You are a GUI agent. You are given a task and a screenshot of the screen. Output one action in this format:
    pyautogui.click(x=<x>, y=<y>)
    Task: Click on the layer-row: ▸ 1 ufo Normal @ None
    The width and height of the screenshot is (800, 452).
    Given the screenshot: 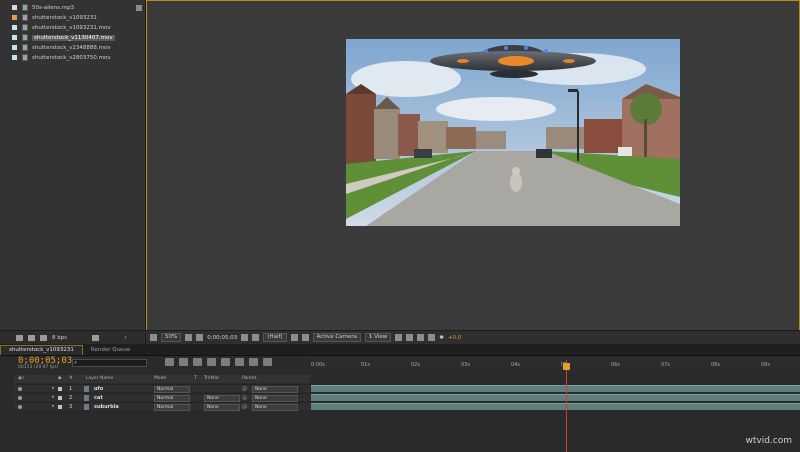 What is the action you would take?
    pyautogui.click(x=162, y=388)
    